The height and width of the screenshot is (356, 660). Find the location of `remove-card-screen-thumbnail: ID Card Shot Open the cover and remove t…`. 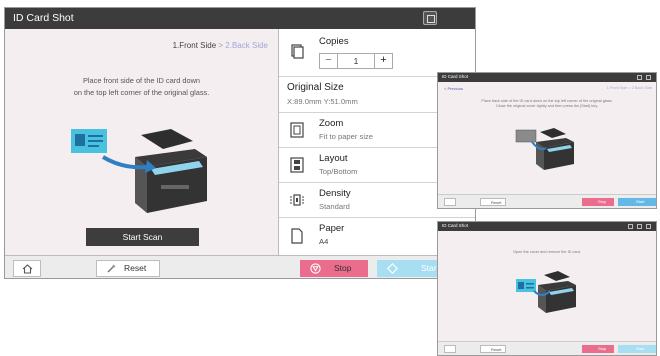

remove-card-screen-thumbnail: ID Card Shot Open the cover and remove t… is located at coordinates (547, 288).